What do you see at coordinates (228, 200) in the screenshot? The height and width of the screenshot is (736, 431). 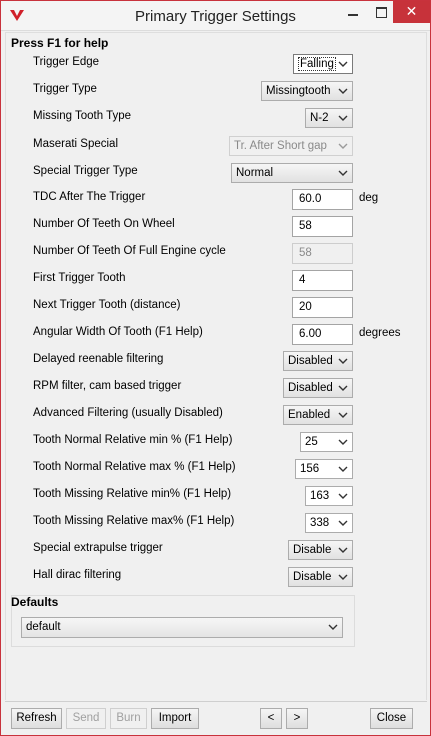 I see `row-tdc-after-trigger: TDC After The Trigger 60.0 deg` at bounding box center [228, 200].